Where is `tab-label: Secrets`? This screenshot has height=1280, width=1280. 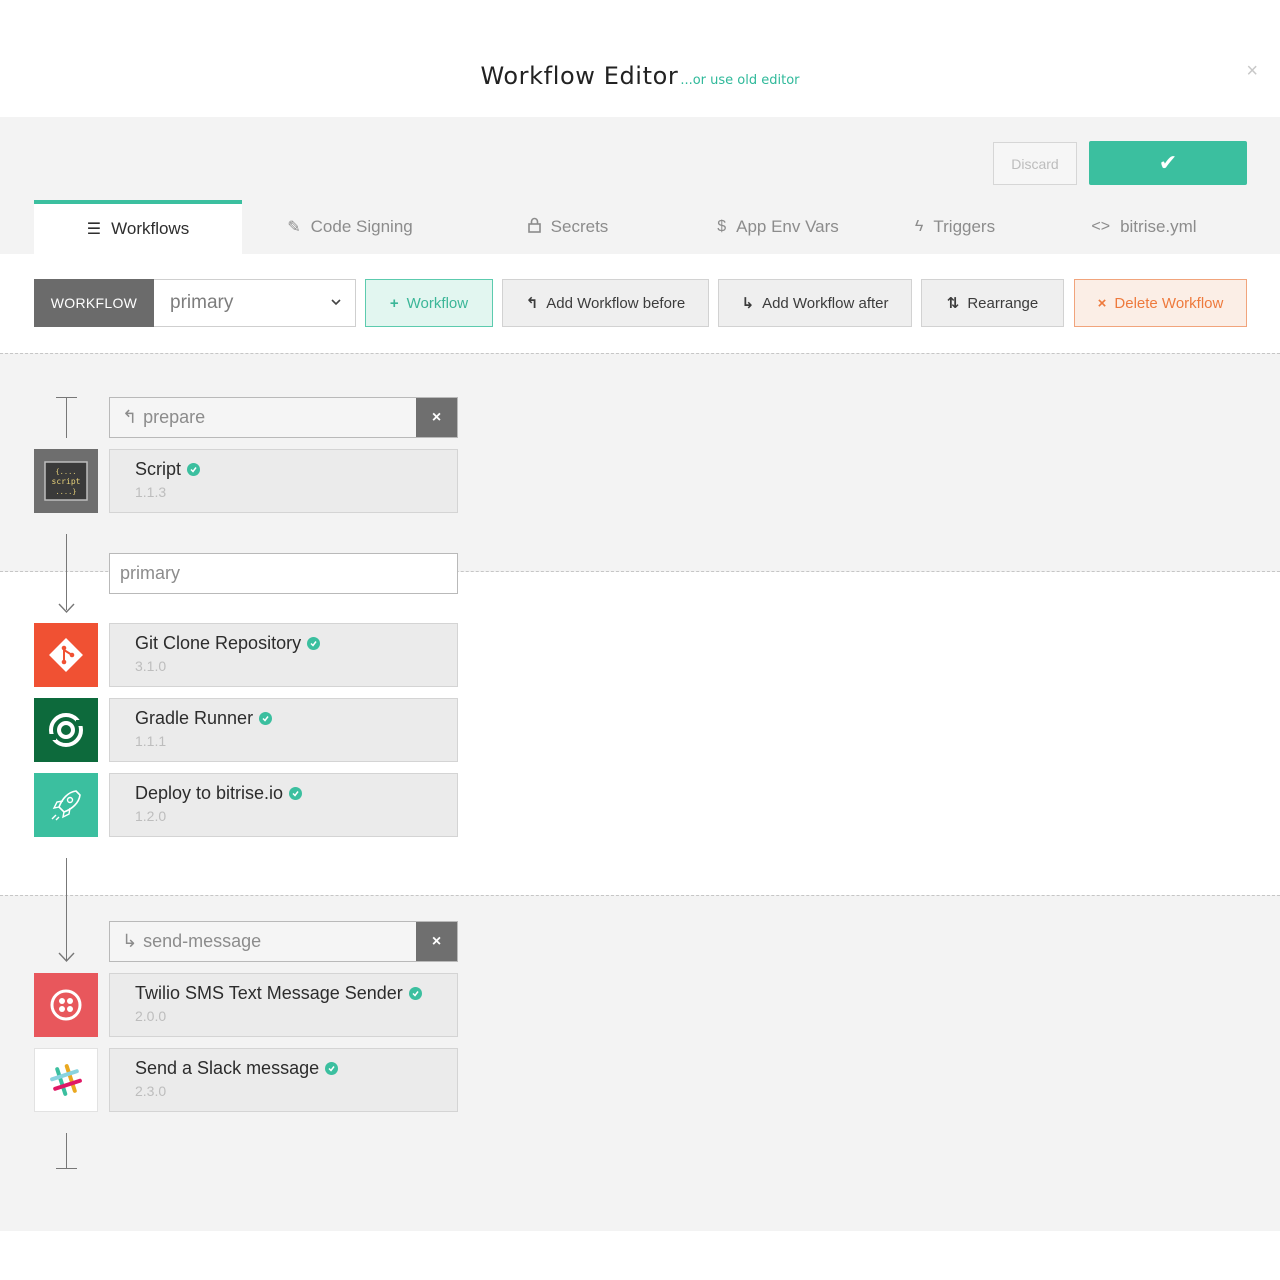 tab-label: Secrets is located at coordinates (579, 226).